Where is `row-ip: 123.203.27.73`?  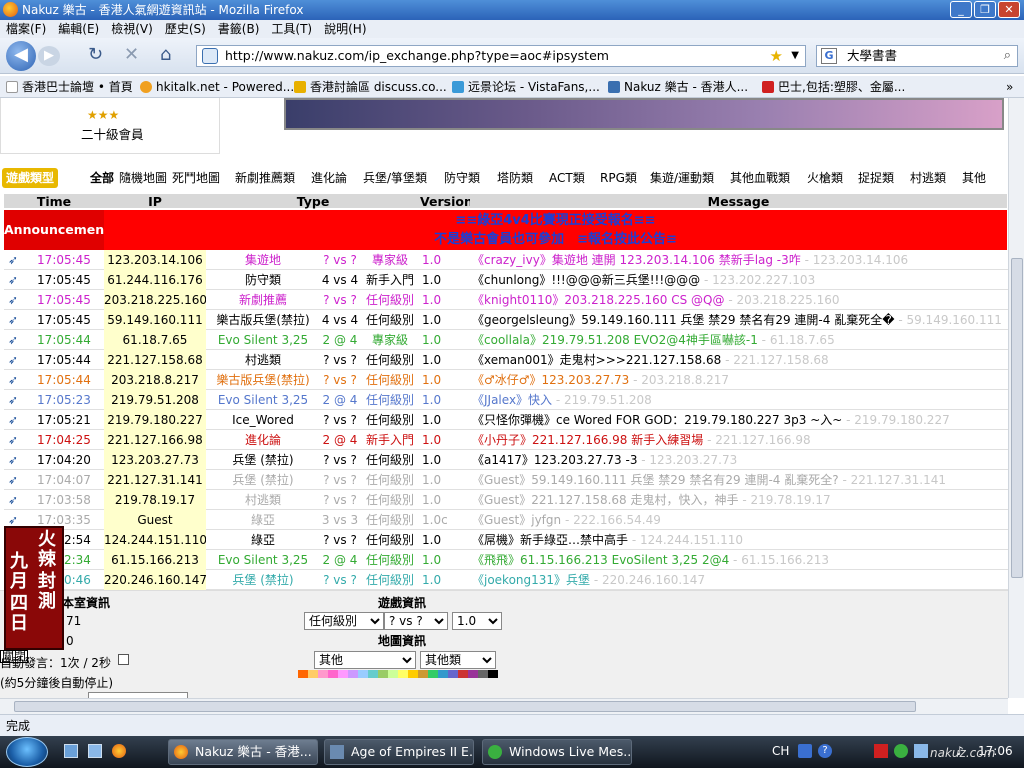 row-ip: 123.203.27.73 is located at coordinates (155, 460).